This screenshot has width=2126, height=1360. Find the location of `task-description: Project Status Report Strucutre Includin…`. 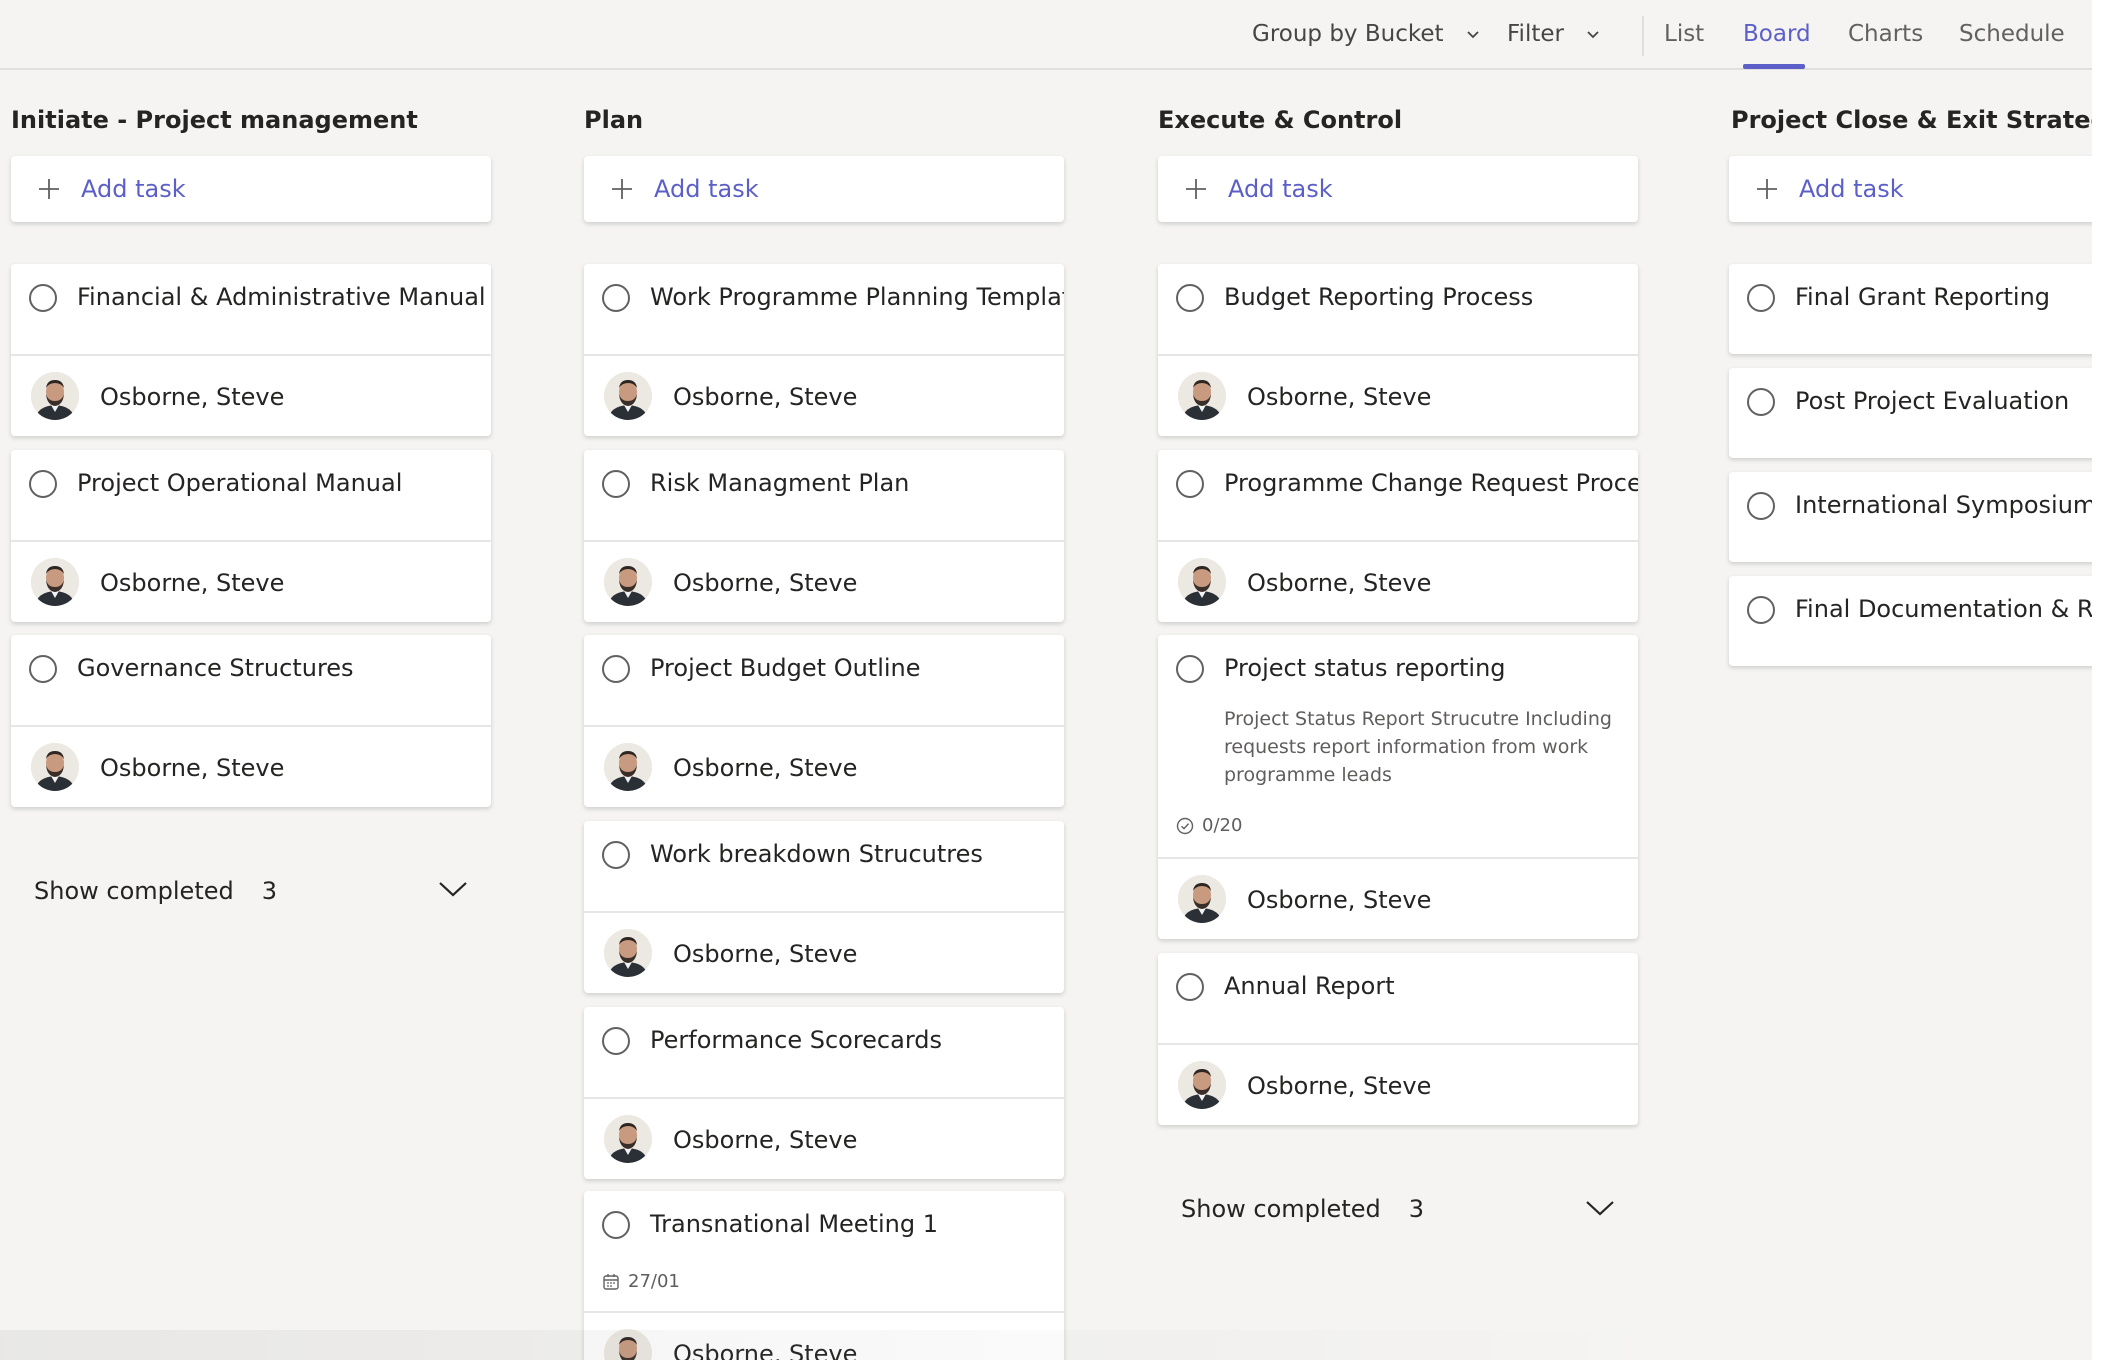

task-description: Project Status Report Strucutre Includin… is located at coordinates (1418, 747).